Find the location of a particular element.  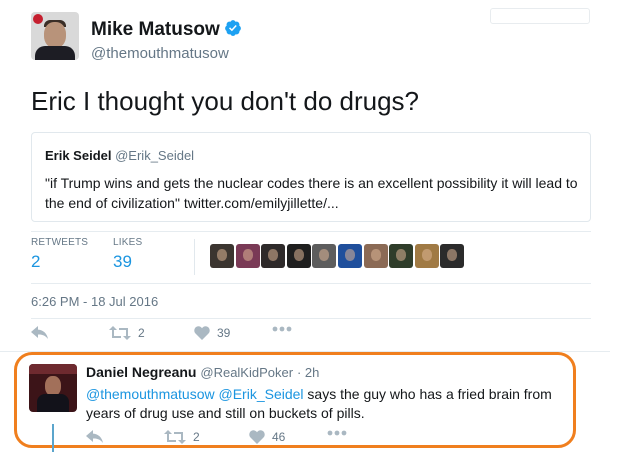

mention-link: @Erik_Seidel is located at coordinates (261, 394).